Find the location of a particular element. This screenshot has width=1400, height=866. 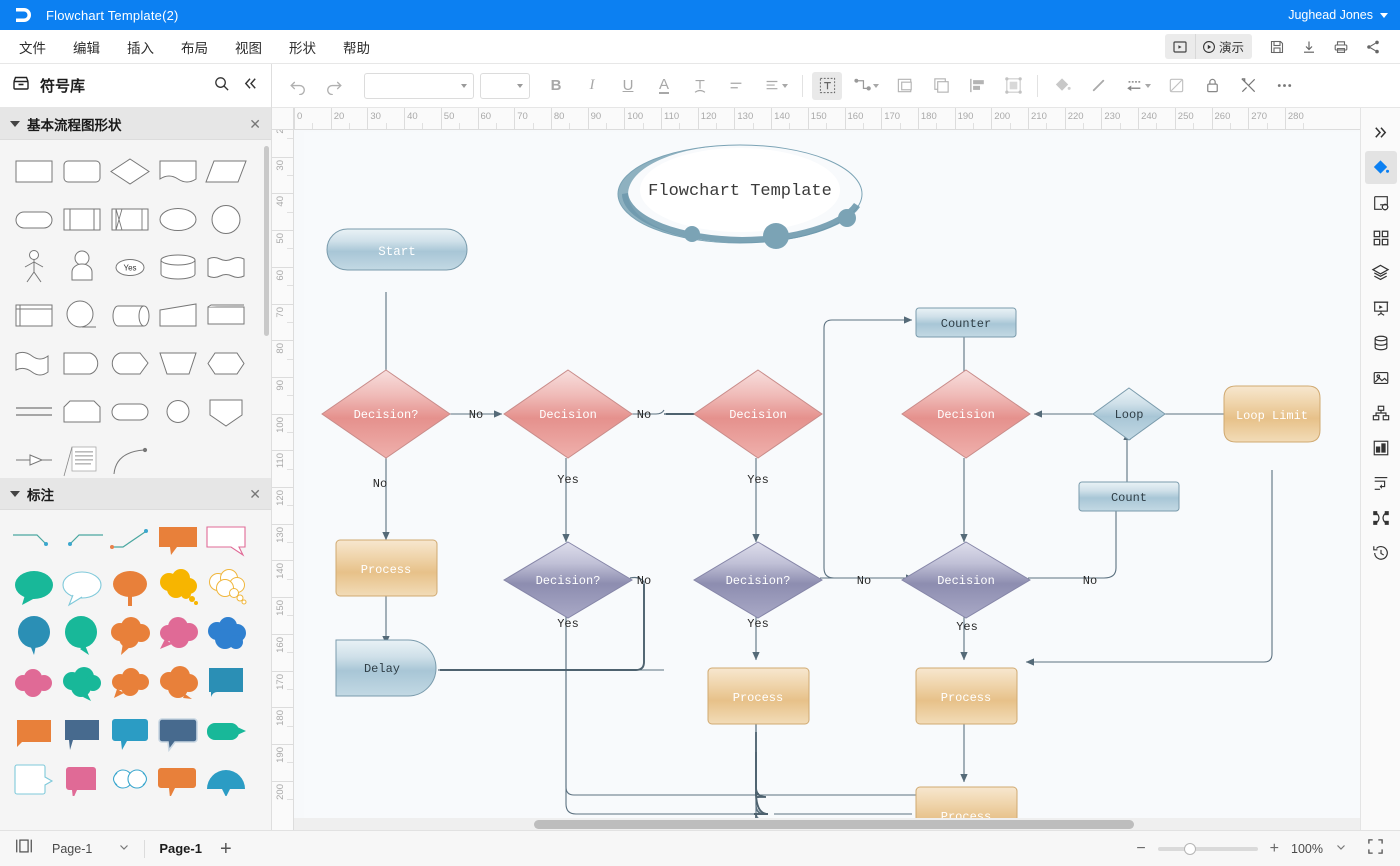

node-count: Count is located at coordinates (1129, 496).